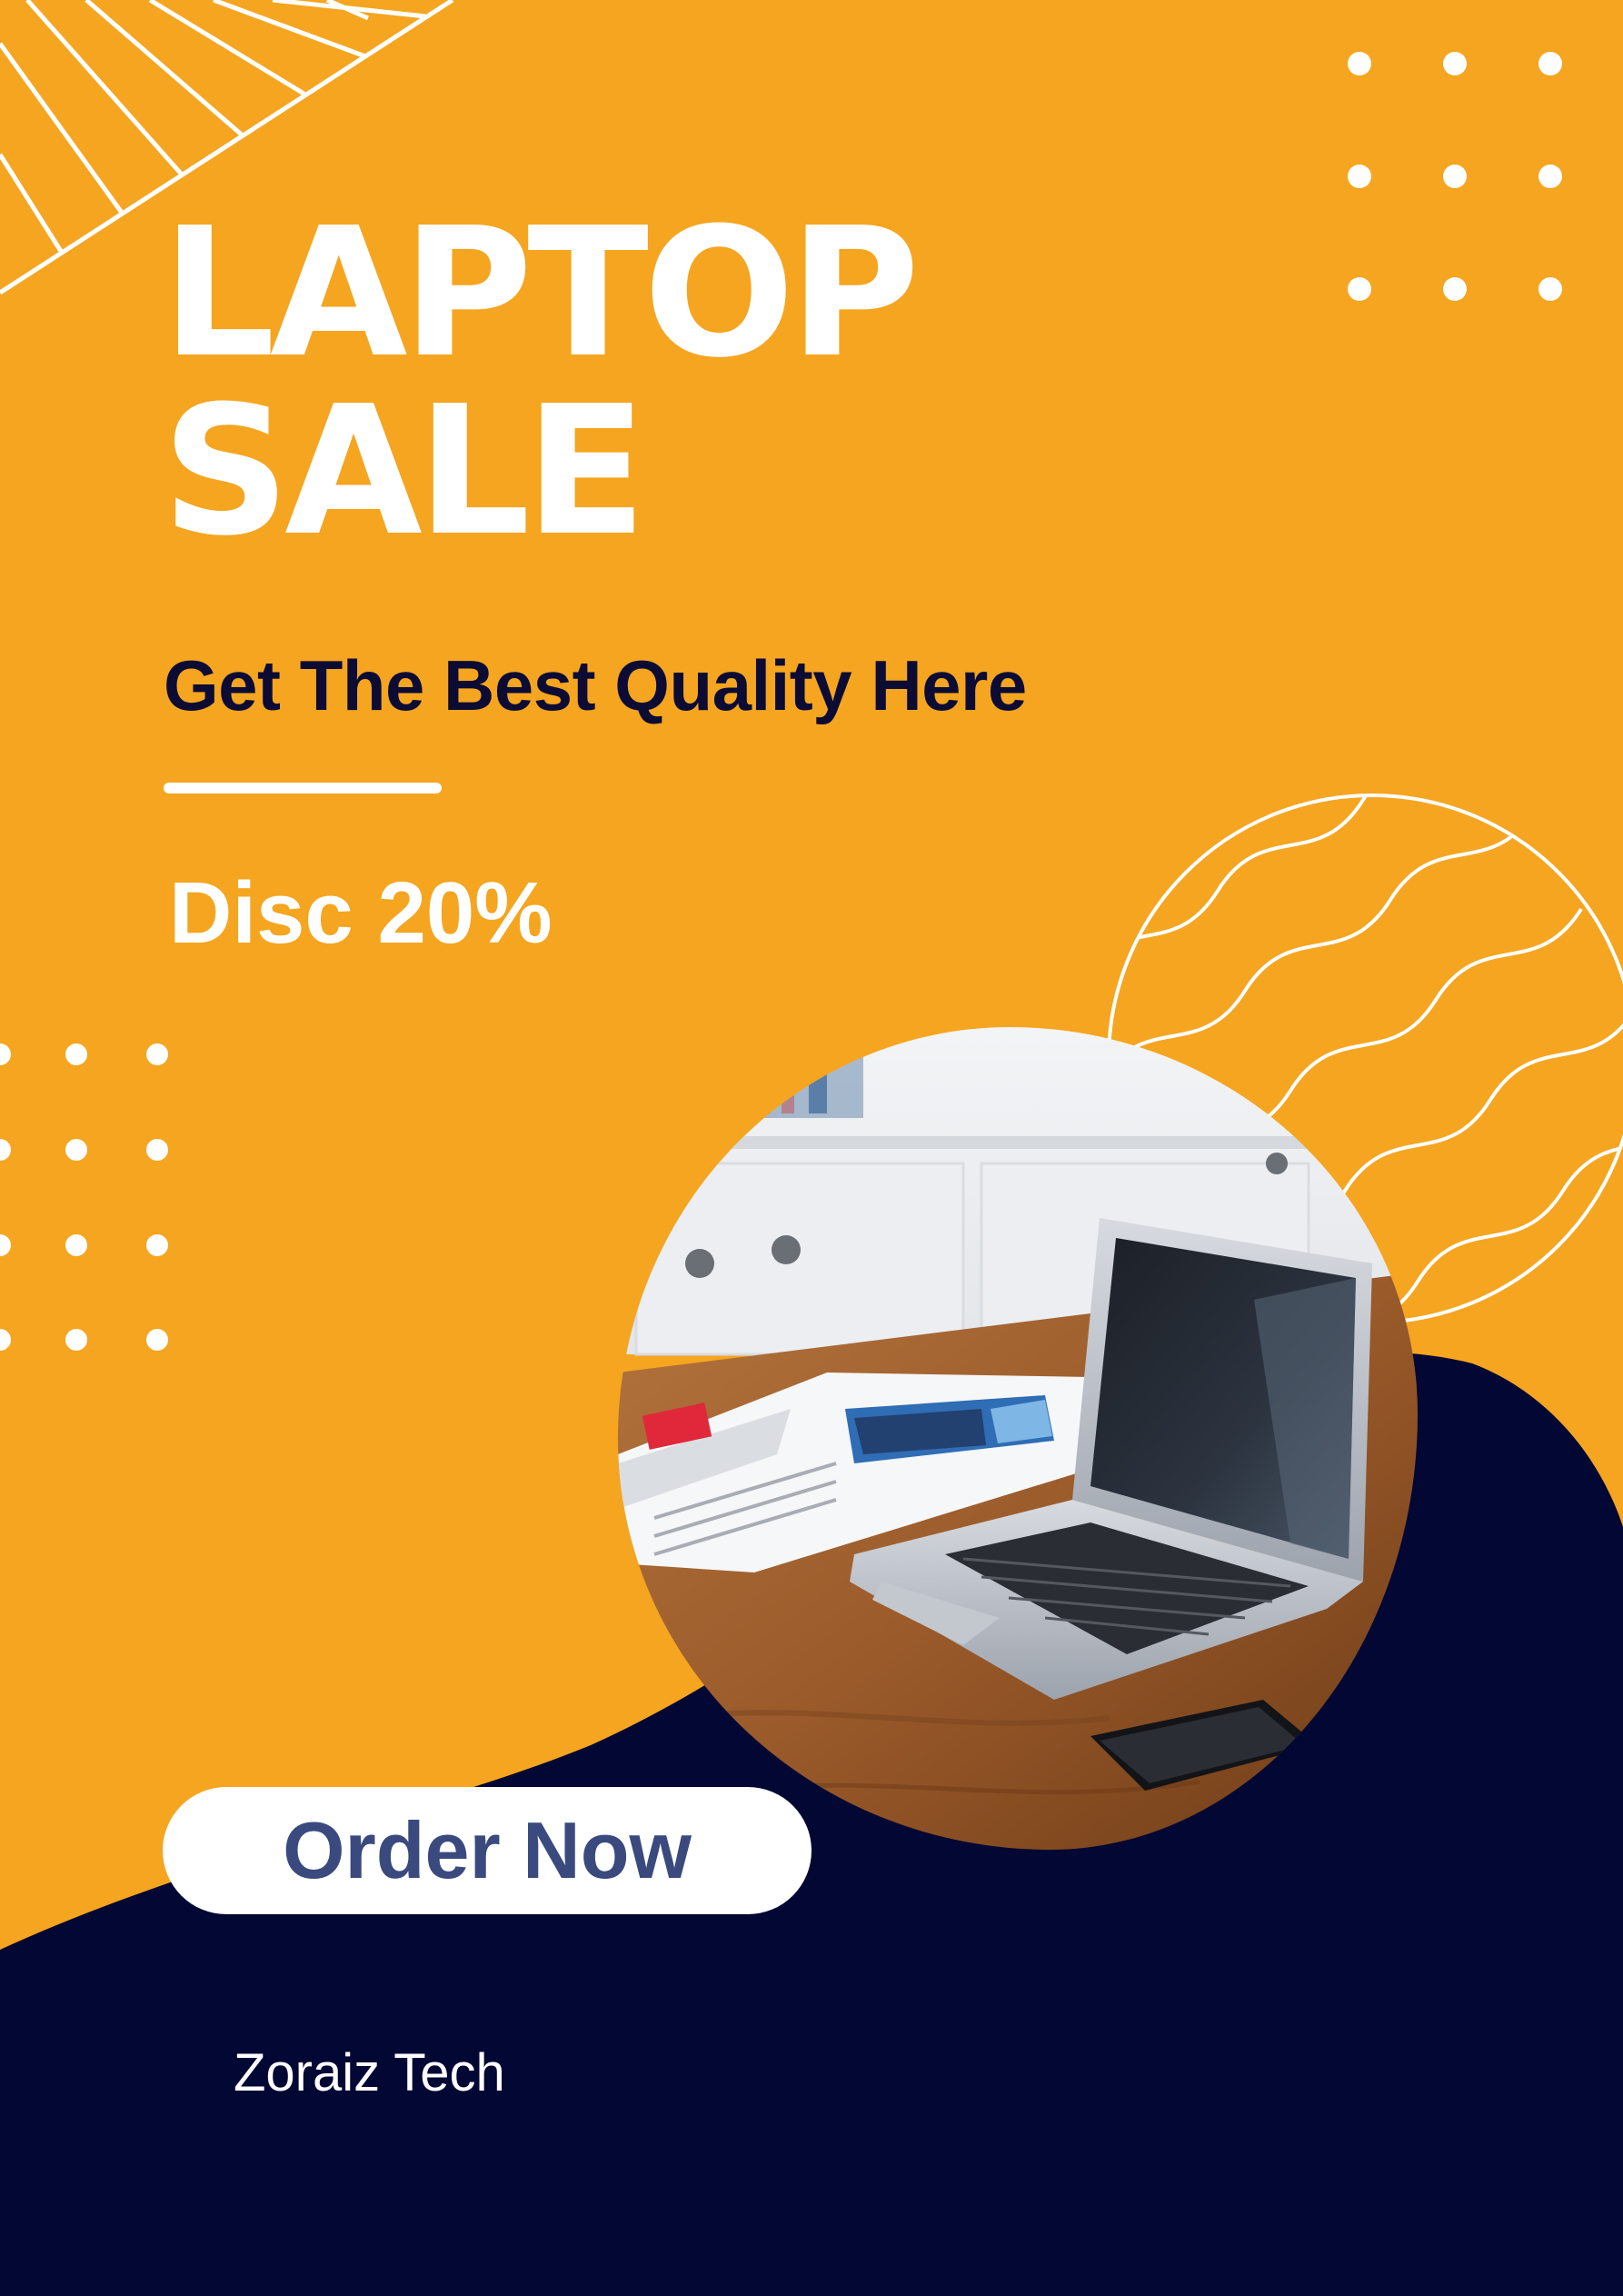  What do you see at coordinates (541, 293) in the screenshot?
I see `headline-line-1: LAPTOP` at bounding box center [541, 293].